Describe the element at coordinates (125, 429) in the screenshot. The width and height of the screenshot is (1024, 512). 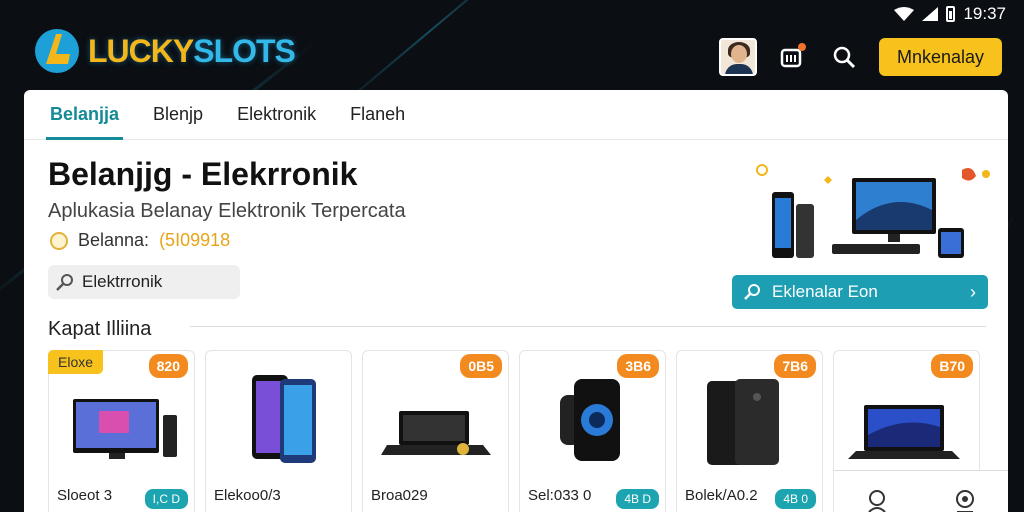
I see `tv-icon` at that location.